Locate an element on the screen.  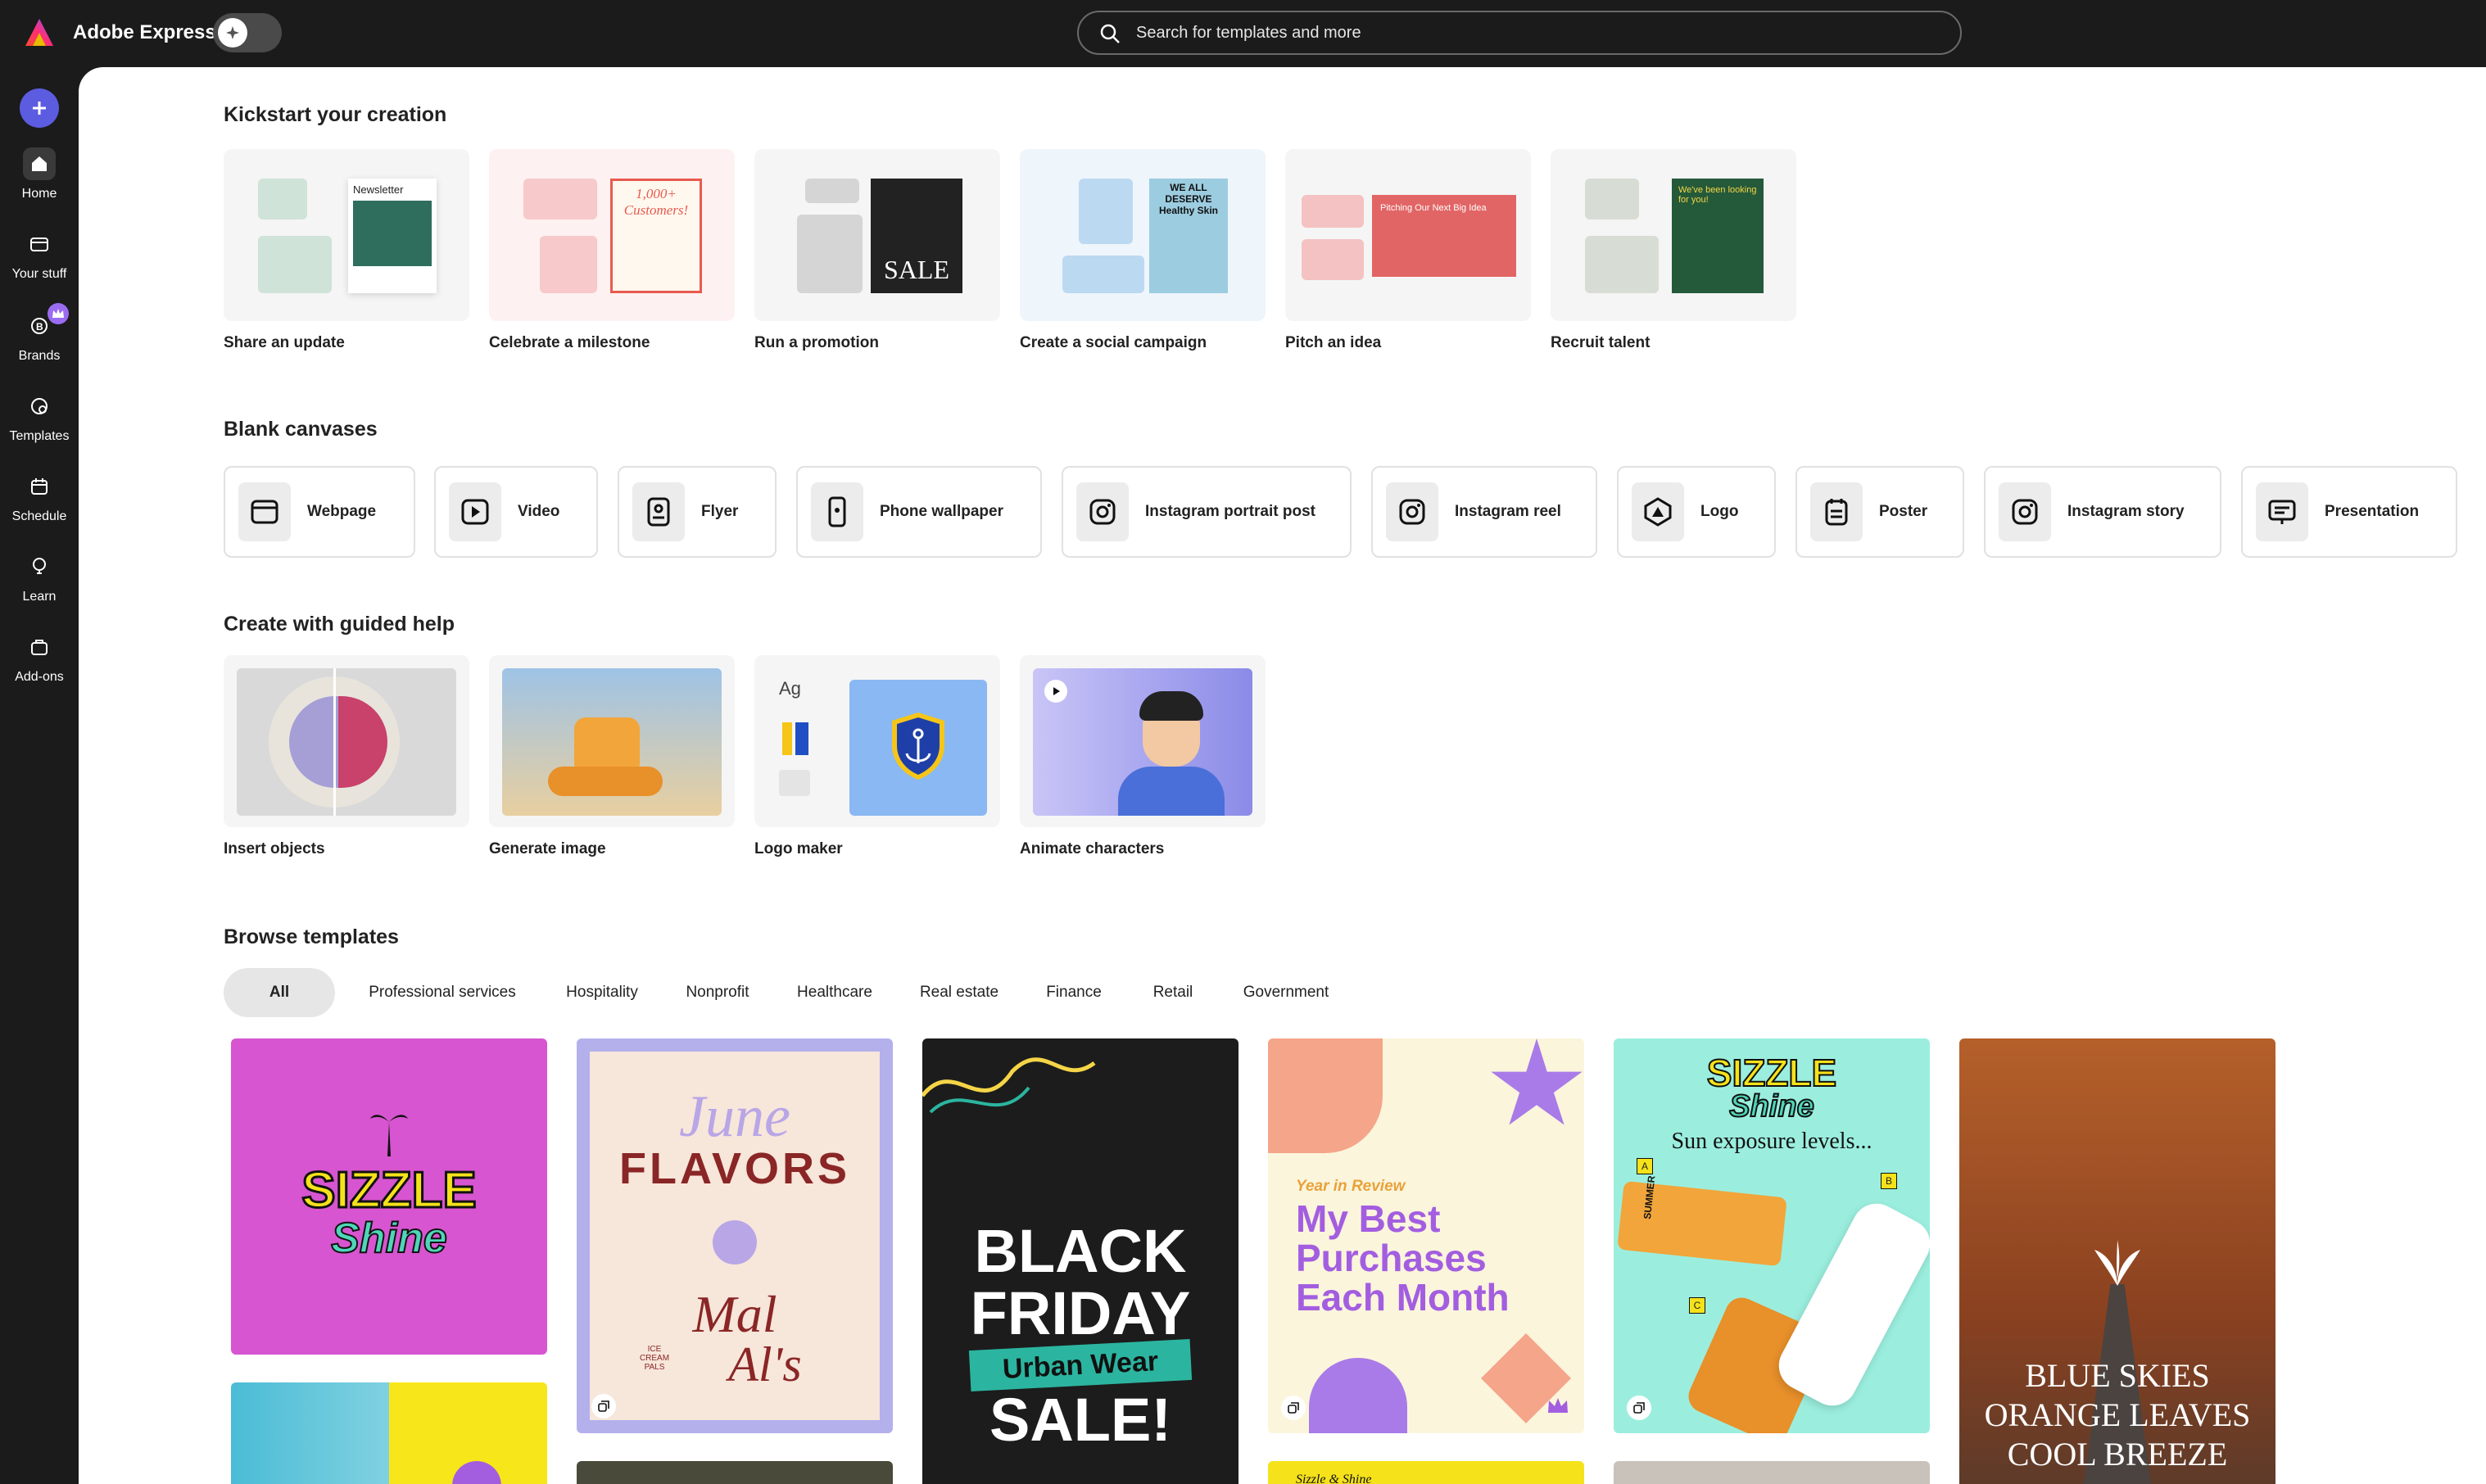
video-icon is located at coordinates (475, 512).